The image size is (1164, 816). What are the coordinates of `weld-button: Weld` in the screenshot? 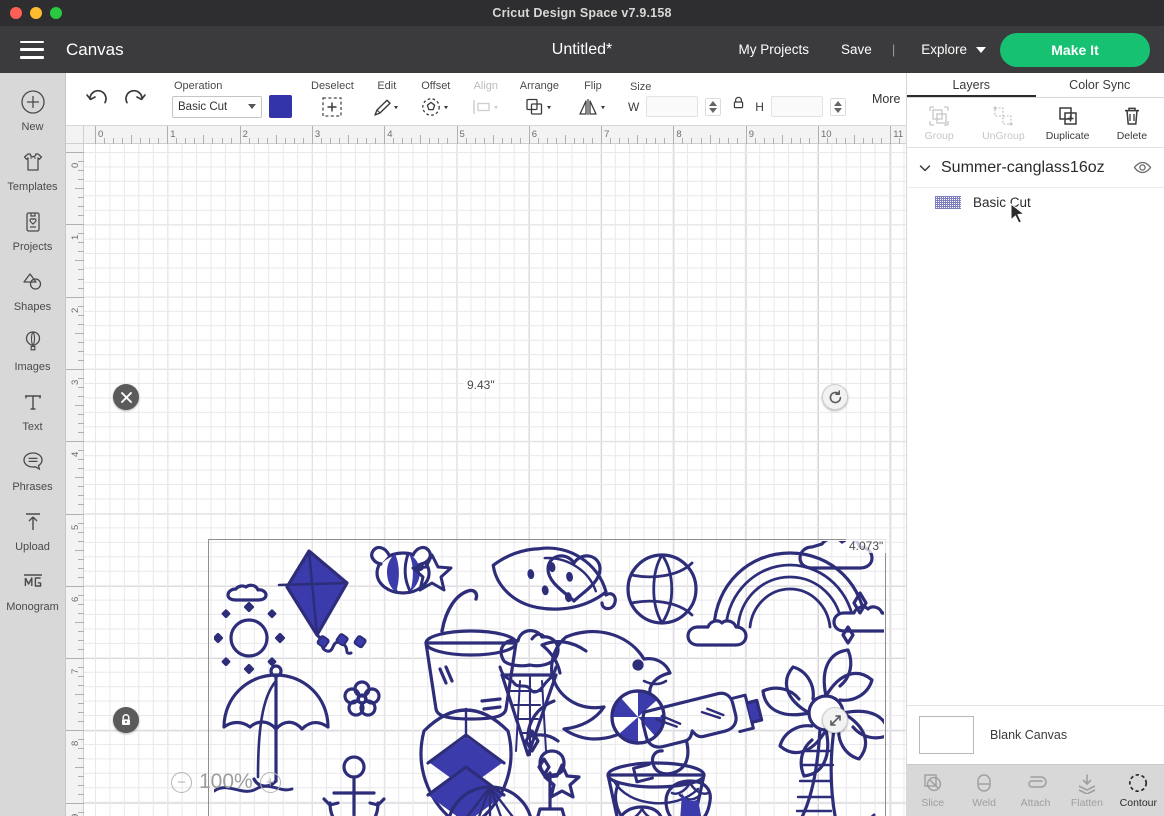 It's located at (983, 790).